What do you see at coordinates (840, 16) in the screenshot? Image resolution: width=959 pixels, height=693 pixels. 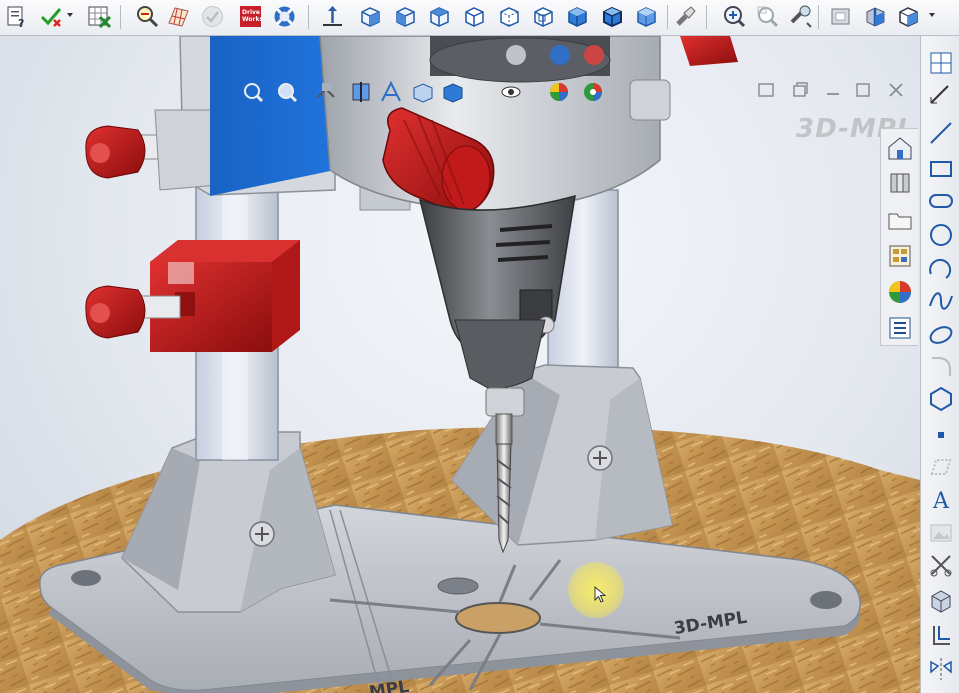 I see `section-icon` at bounding box center [840, 16].